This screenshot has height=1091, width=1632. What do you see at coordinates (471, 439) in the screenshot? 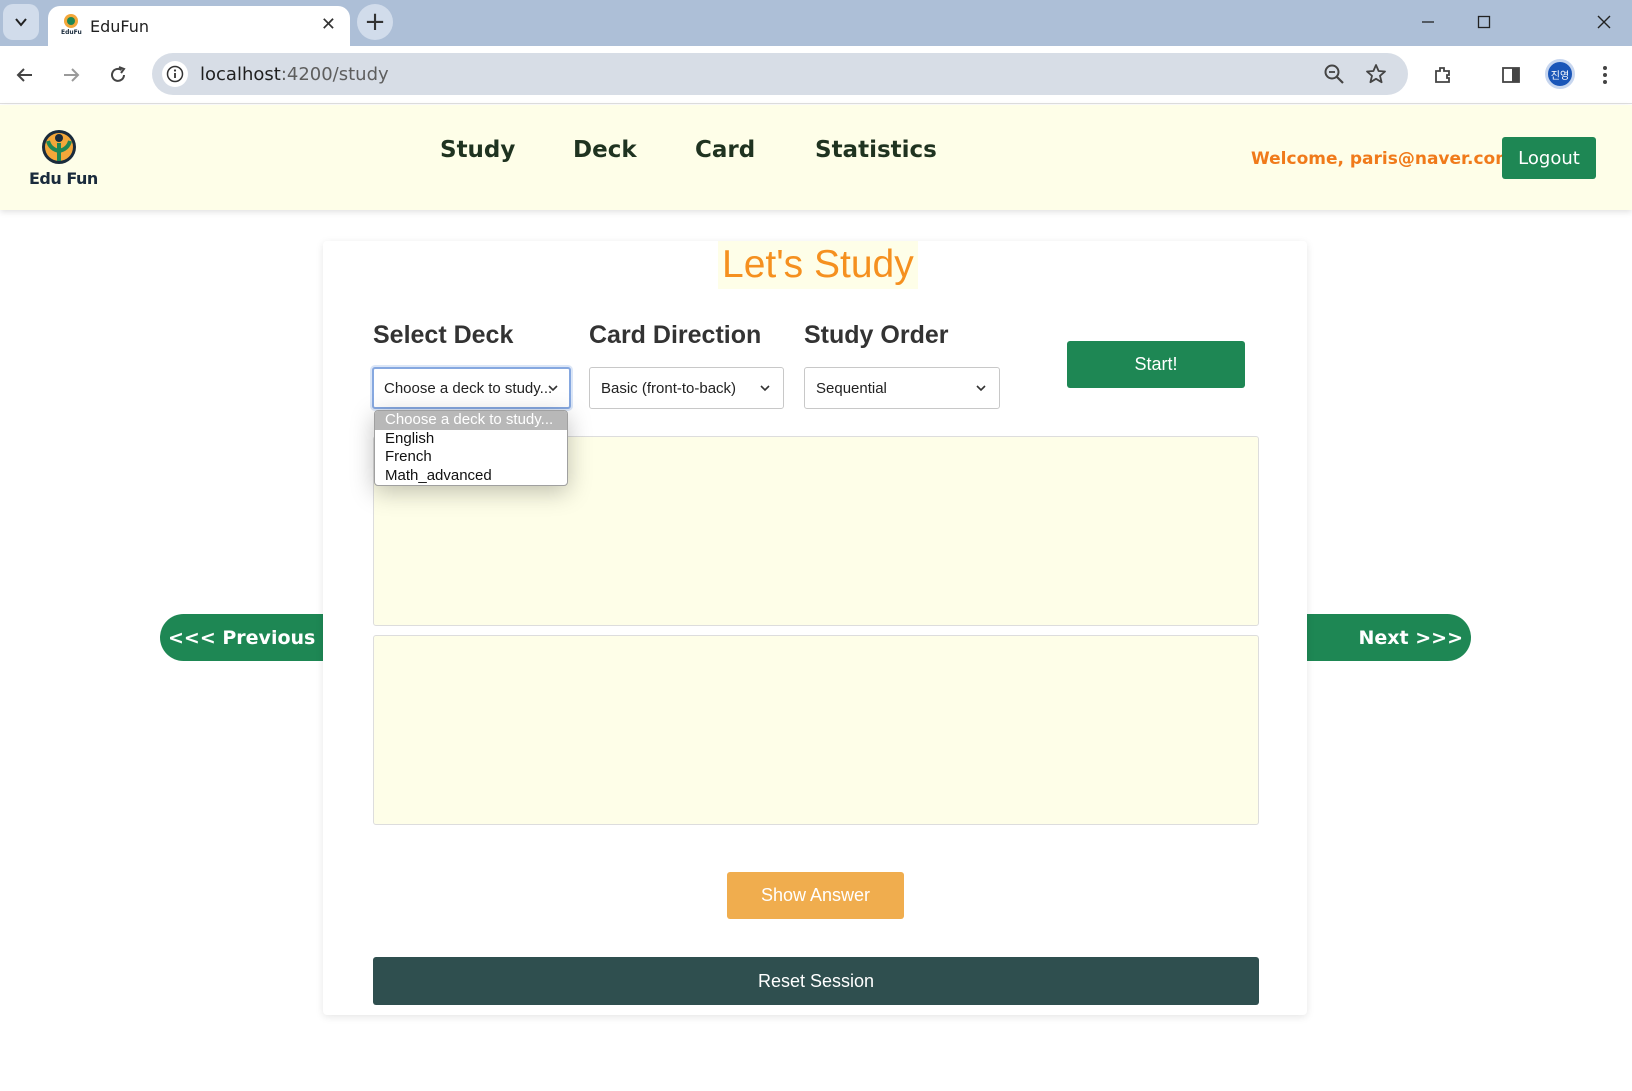
I see `deck-option: English` at bounding box center [471, 439].